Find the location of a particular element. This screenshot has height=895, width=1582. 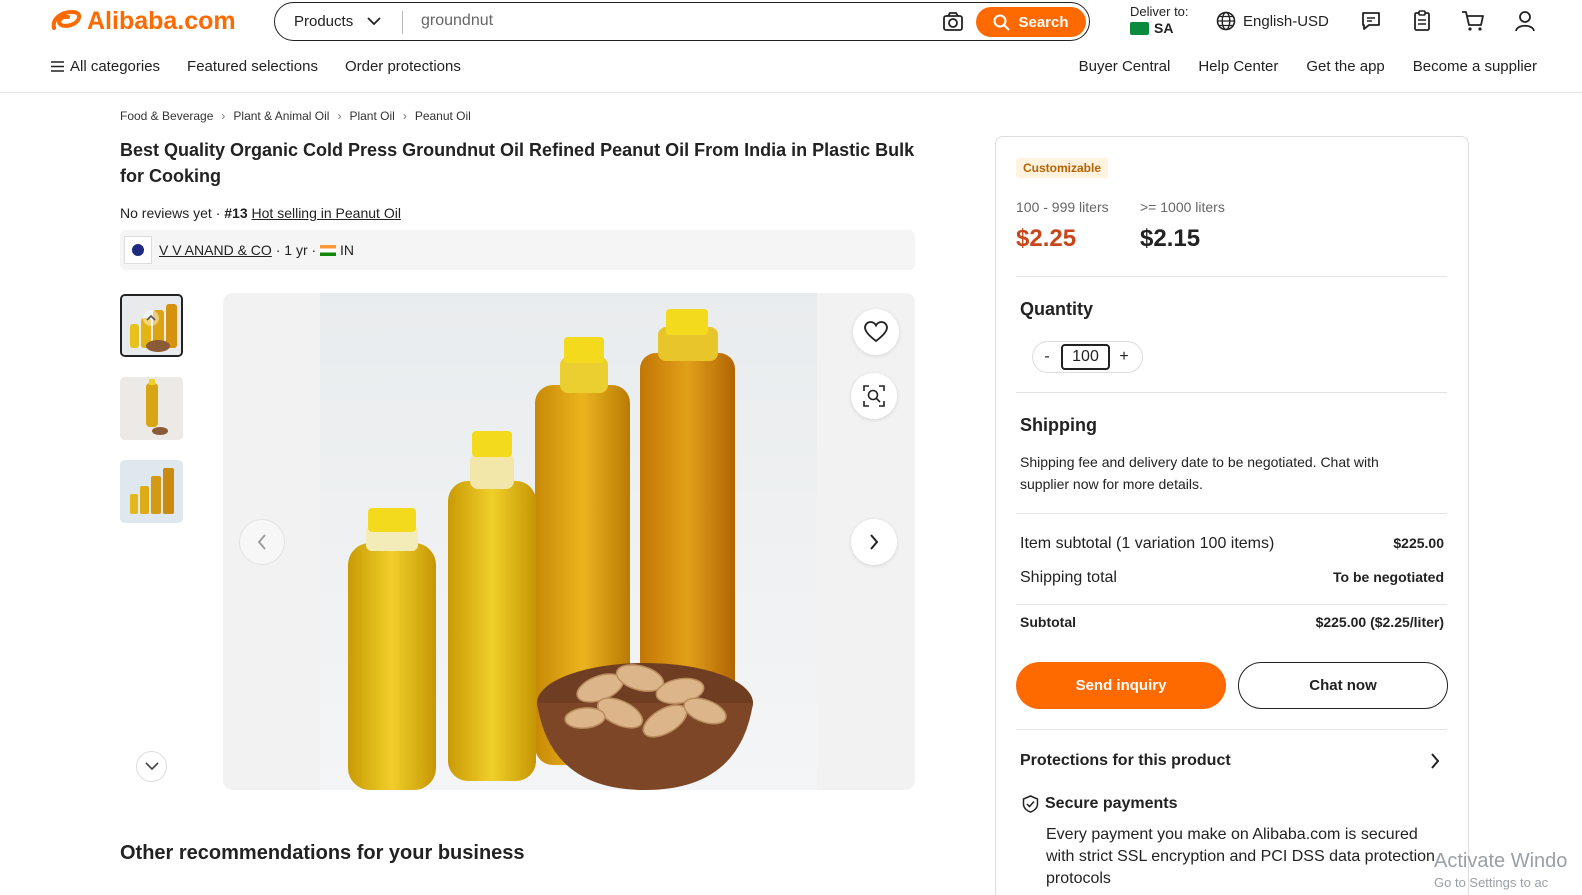

watermark-line-1: Activate Windo is located at coordinates (1501, 861).